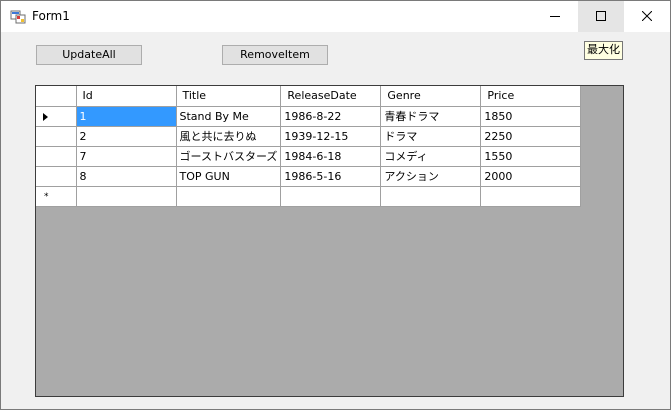  I want to click on update-all-button: UpdateAll, so click(89, 55).